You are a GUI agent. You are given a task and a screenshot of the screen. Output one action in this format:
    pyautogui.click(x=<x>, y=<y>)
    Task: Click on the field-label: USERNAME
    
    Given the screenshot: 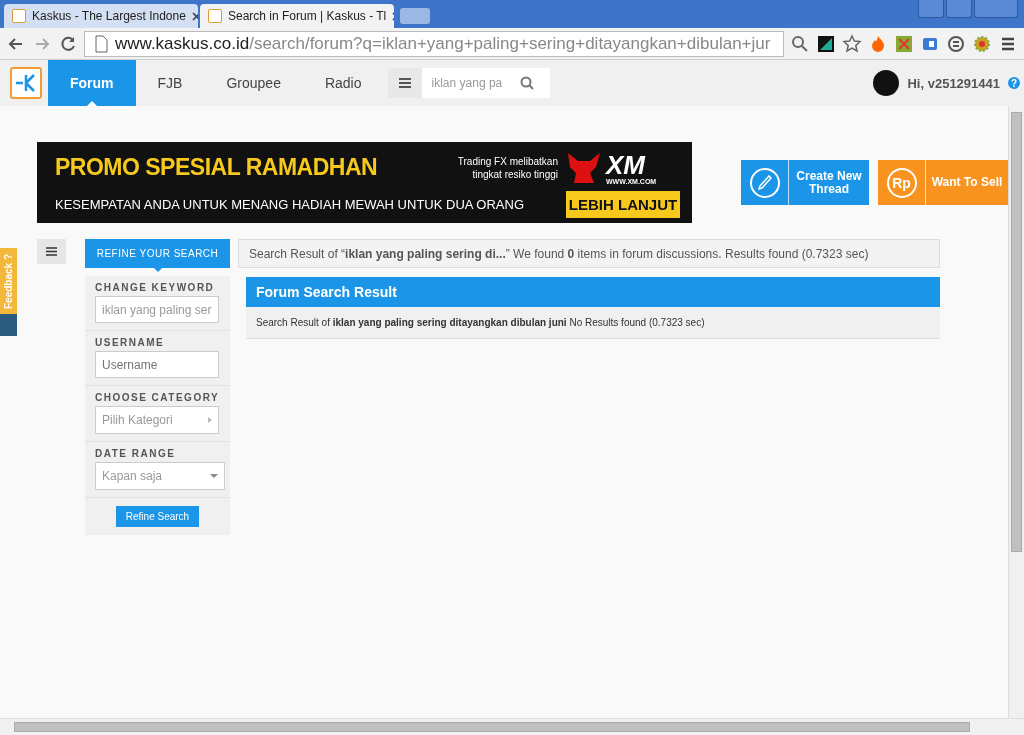 What is the action you would take?
    pyautogui.click(x=130, y=342)
    